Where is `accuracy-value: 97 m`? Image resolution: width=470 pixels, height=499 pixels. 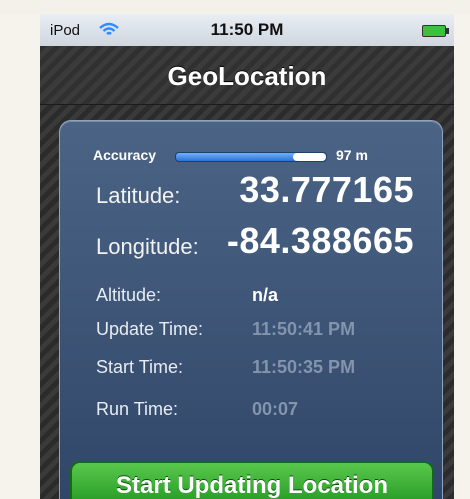
accuracy-value: 97 m is located at coordinates (352, 155).